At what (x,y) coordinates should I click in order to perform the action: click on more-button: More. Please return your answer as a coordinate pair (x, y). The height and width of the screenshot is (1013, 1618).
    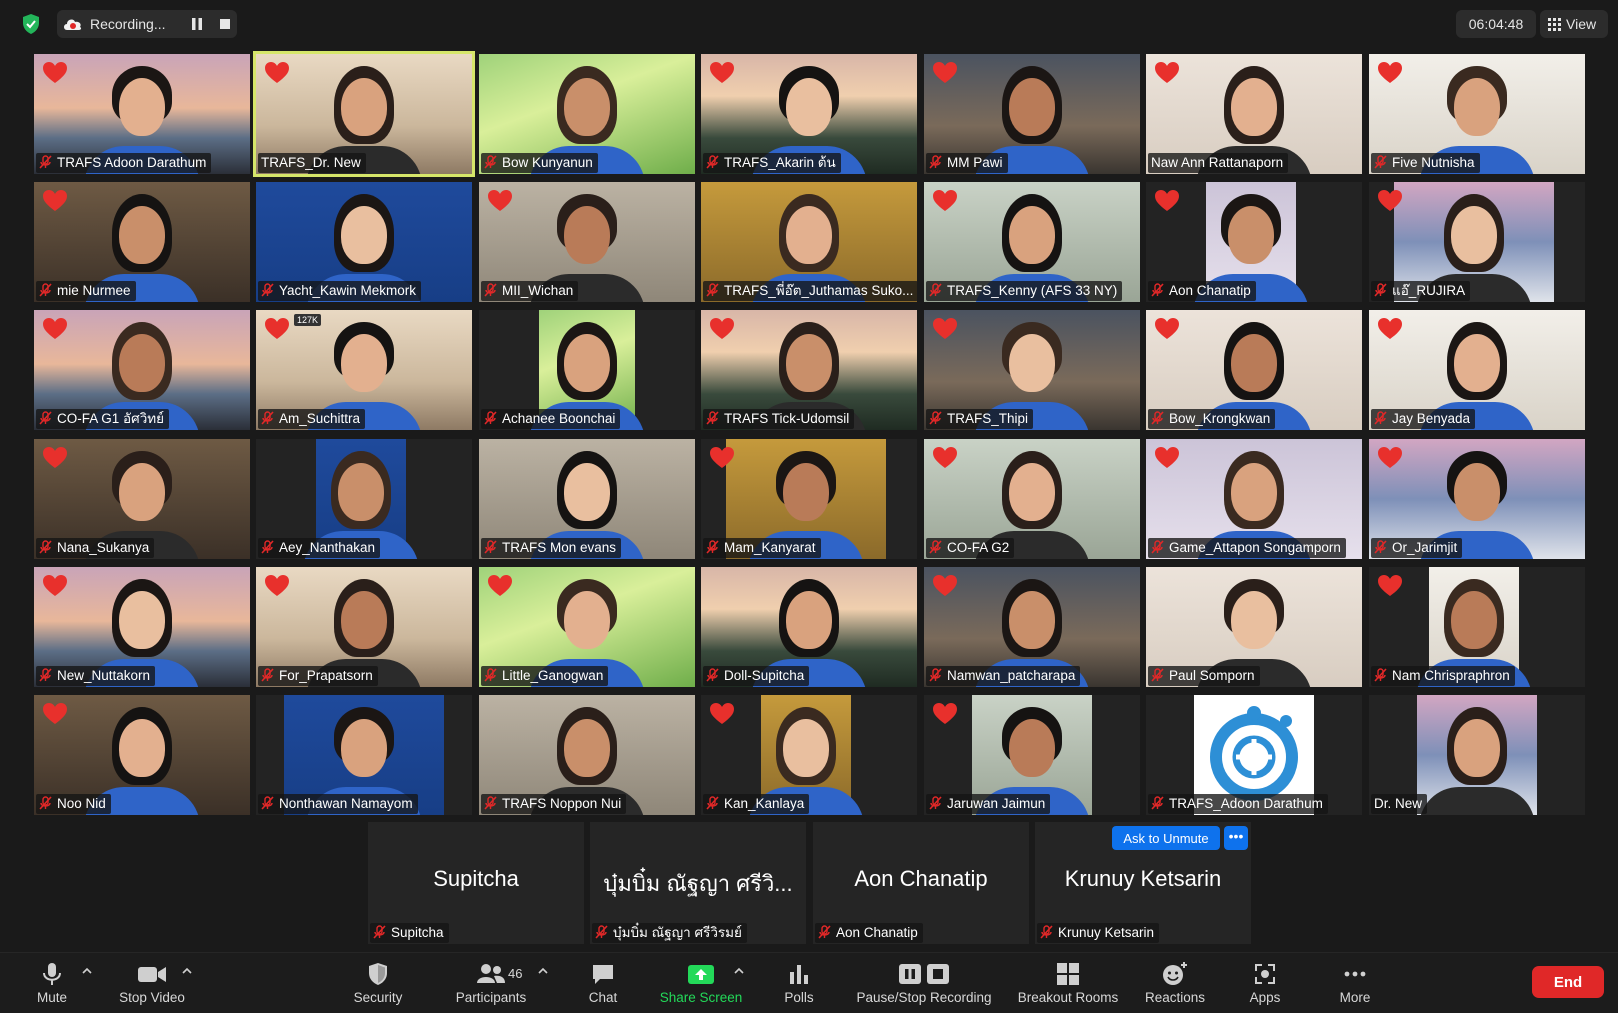
    Looking at the image, I should click on (1355, 983).